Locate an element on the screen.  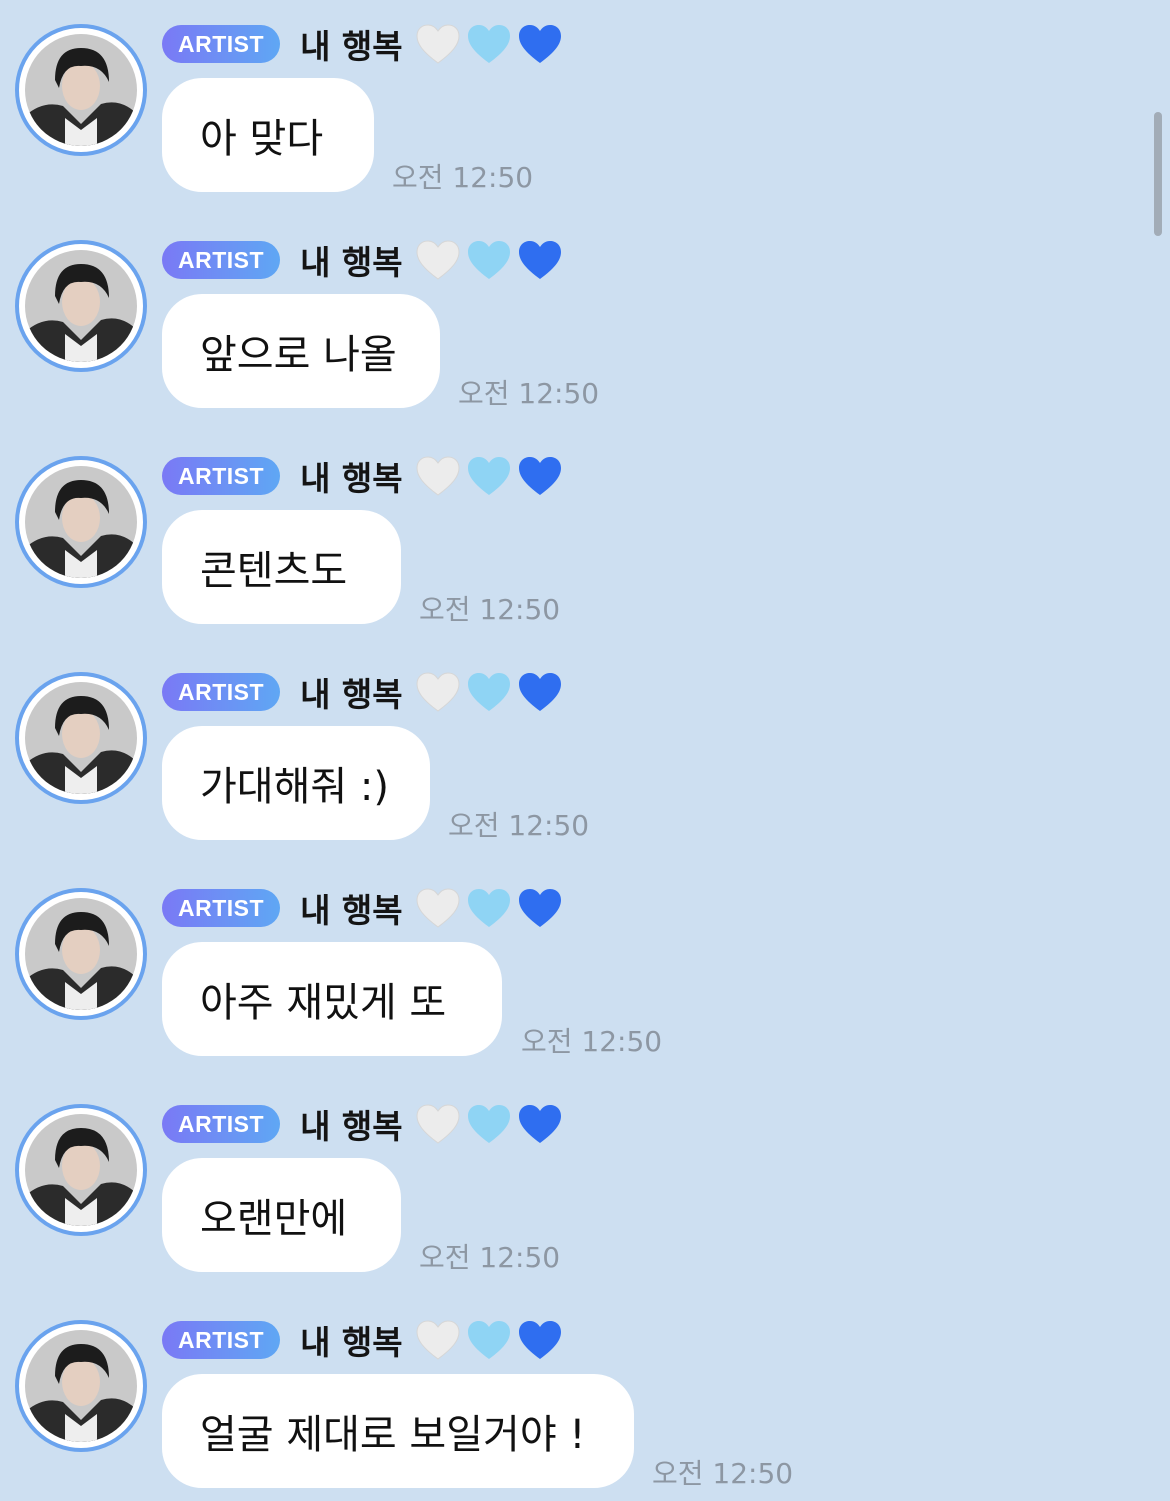
message-bubble: 오랜만에 is located at coordinates (281, 1215).